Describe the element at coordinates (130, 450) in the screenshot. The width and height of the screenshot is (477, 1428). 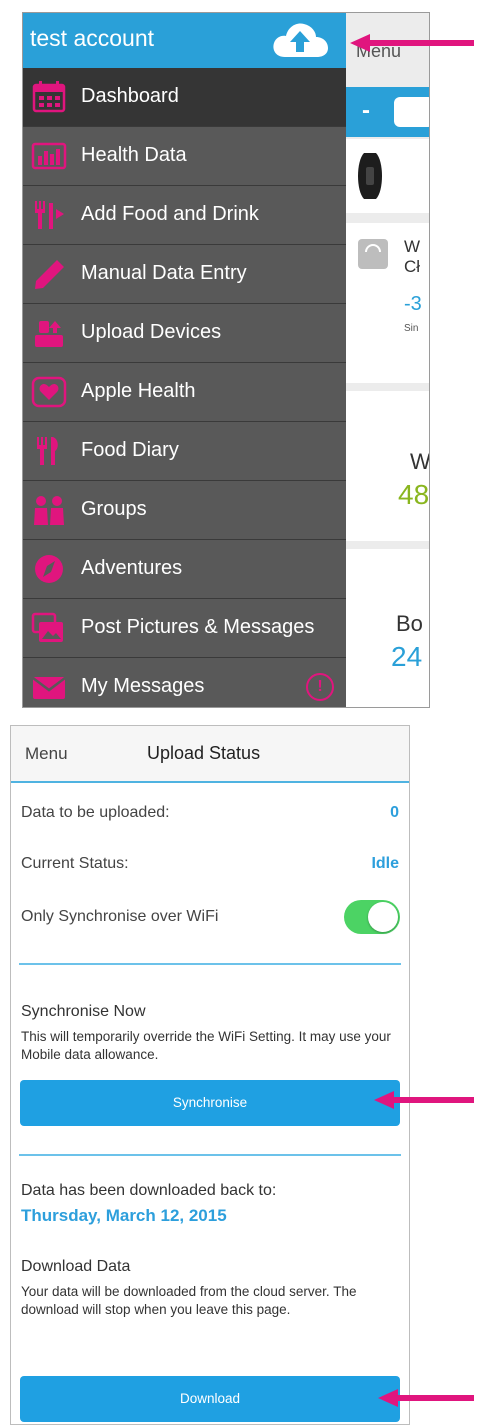
I see `menu-item-label: Food Diary` at that location.